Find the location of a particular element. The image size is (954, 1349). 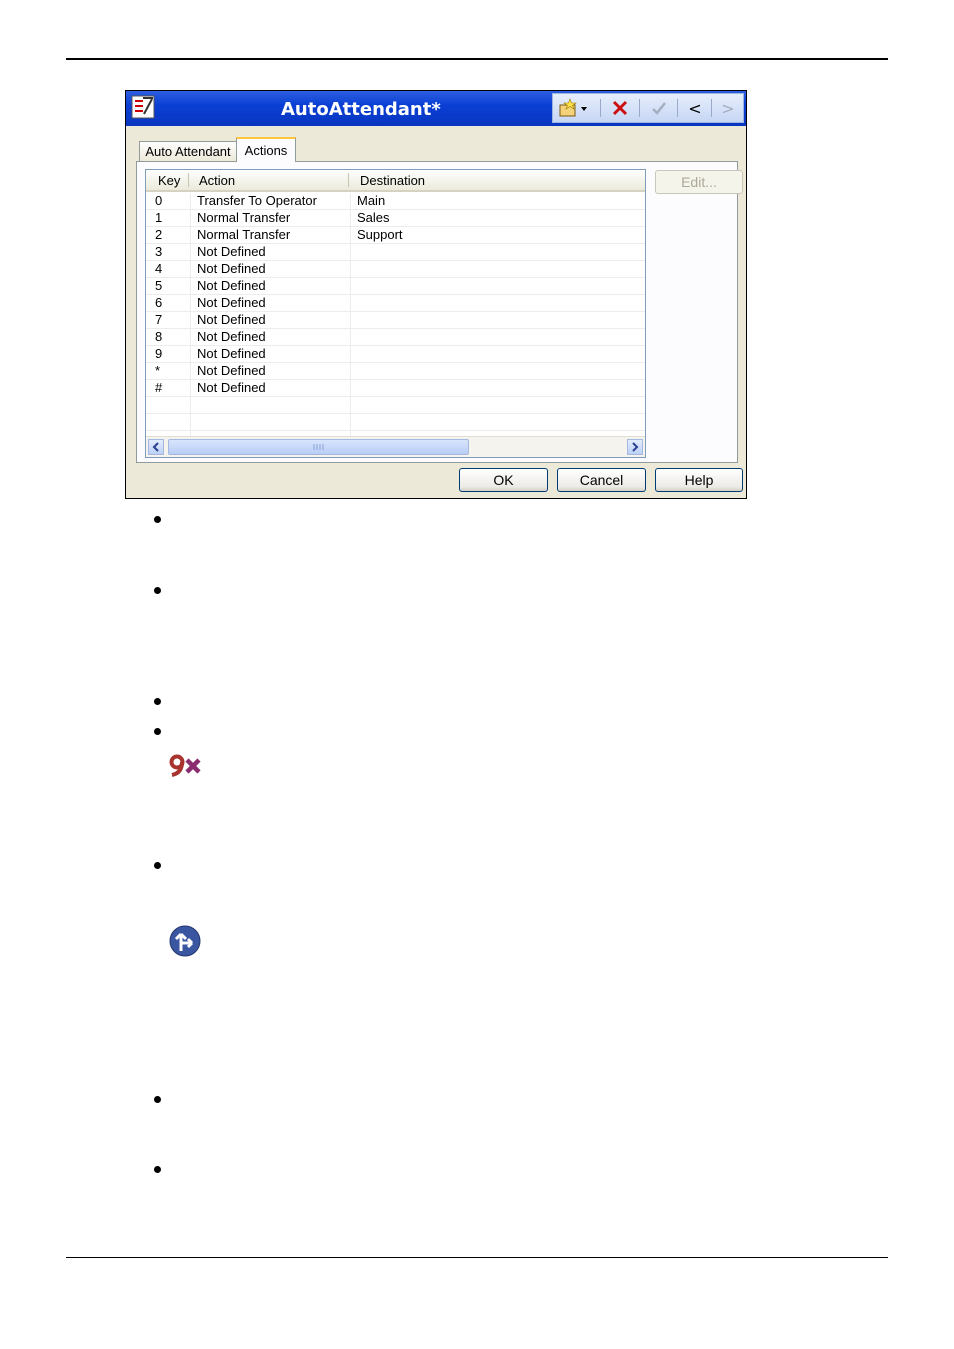

delete-icon is located at coordinates (620, 108).